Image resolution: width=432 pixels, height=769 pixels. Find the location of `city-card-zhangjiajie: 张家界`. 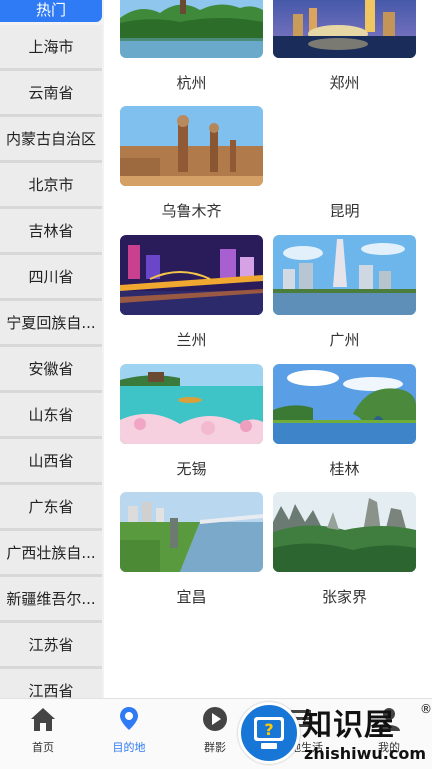

city-card-zhangjiajie: 张家界 is located at coordinates (344, 549).